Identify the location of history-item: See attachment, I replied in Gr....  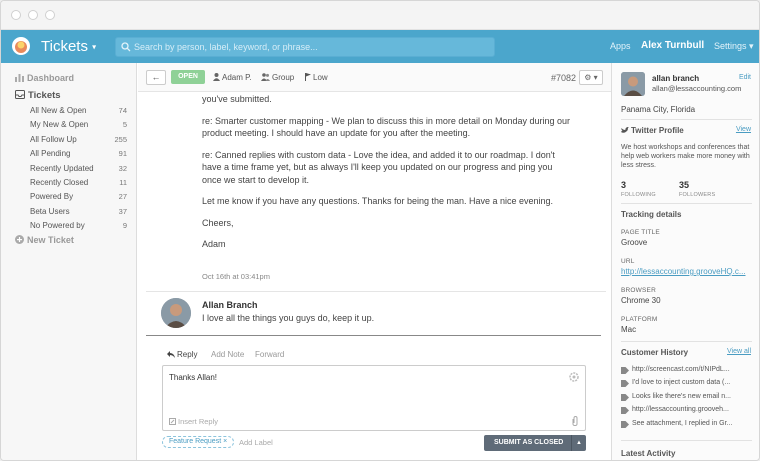
(688, 425).